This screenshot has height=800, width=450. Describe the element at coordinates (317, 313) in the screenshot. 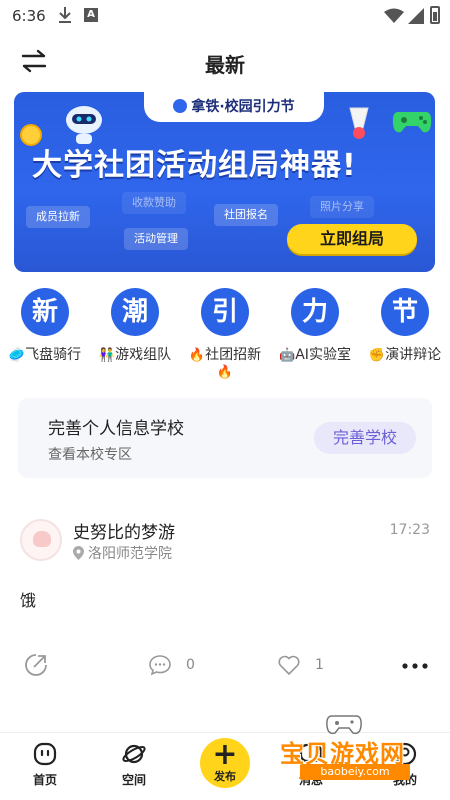

I see `category-badge-icon: 力` at that location.